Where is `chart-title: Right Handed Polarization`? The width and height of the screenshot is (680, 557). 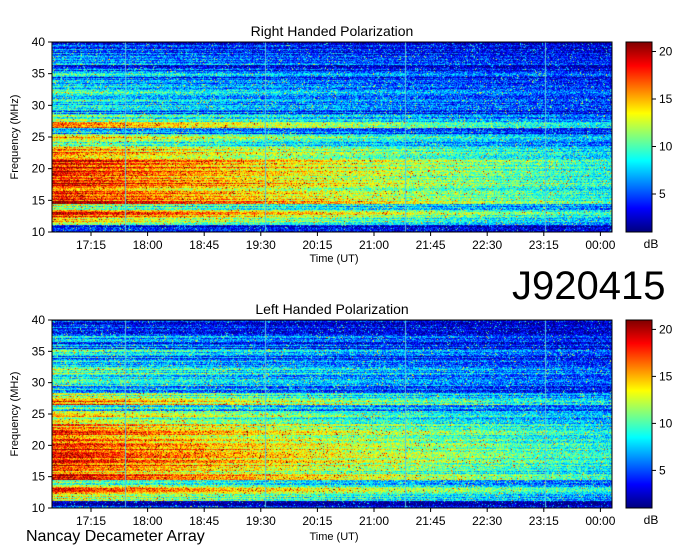 chart-title: Right Handed Polarization is located at coordinates (332, 31).